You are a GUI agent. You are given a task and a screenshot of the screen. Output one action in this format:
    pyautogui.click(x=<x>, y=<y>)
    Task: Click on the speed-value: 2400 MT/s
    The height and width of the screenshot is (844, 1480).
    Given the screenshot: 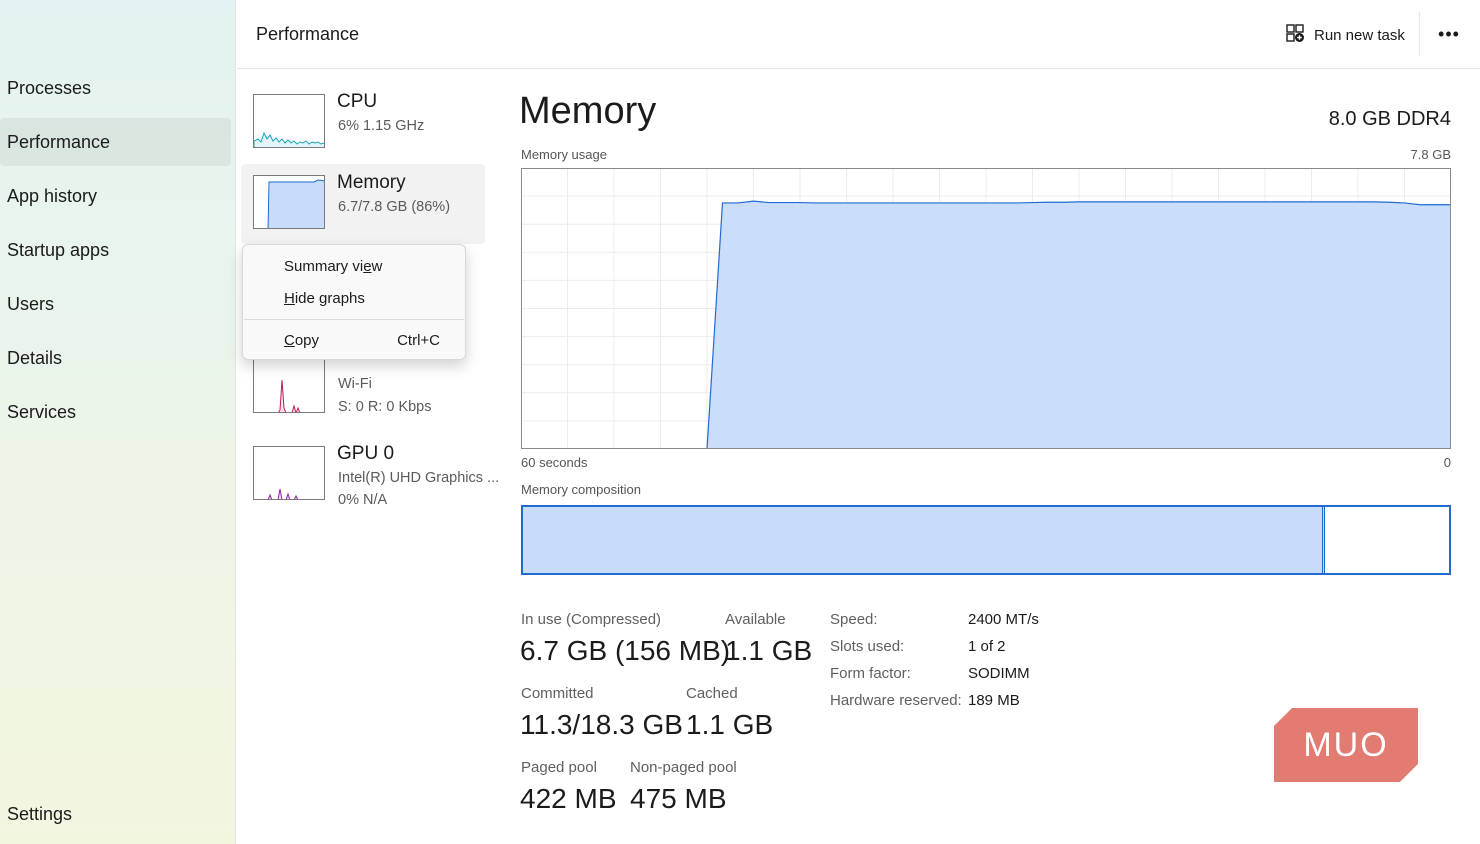 What is the action you would take?
    pyautogui.click(x=1003, y=619)
    